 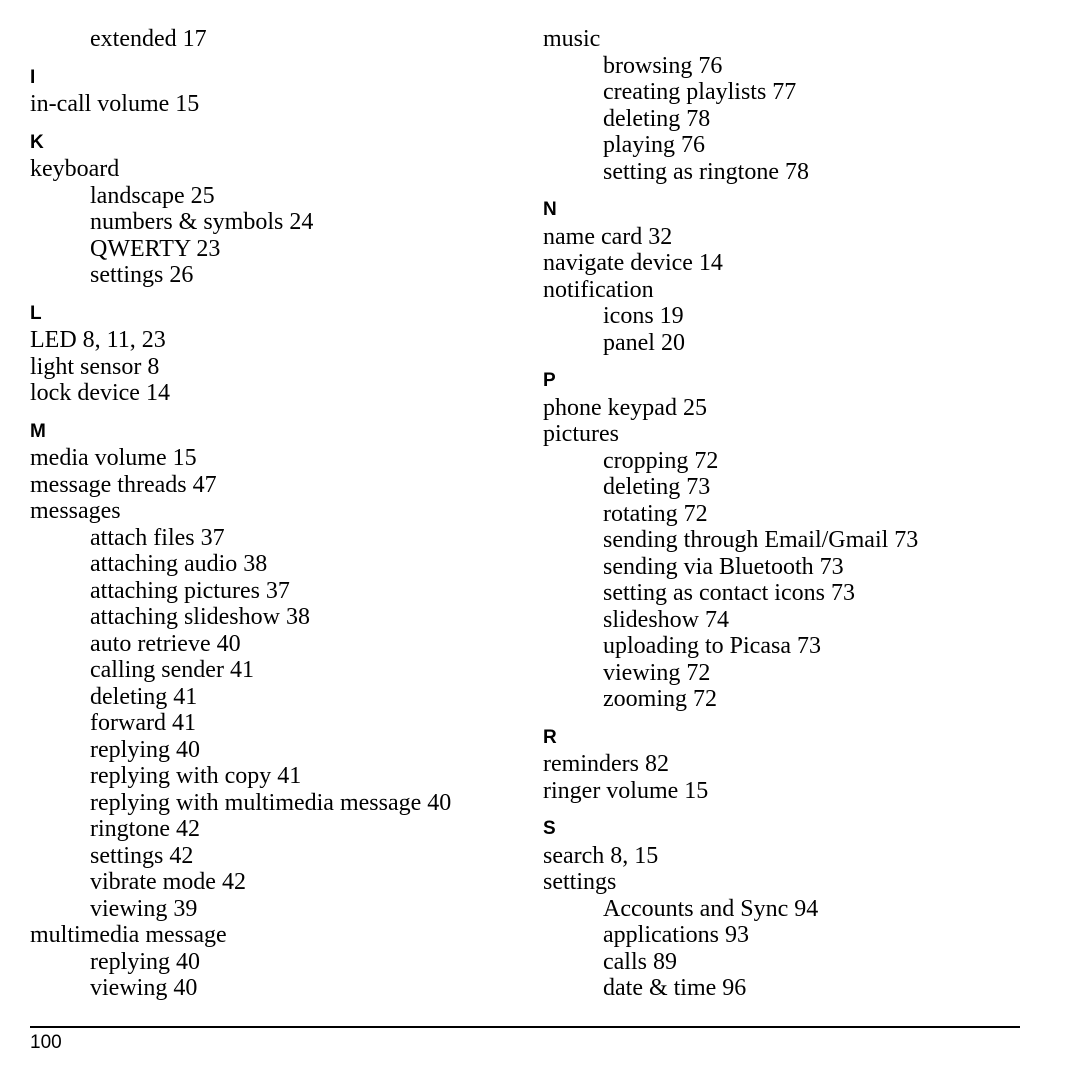 I want to click on index-subentry: viewing 40, so click(x=144, y=988).